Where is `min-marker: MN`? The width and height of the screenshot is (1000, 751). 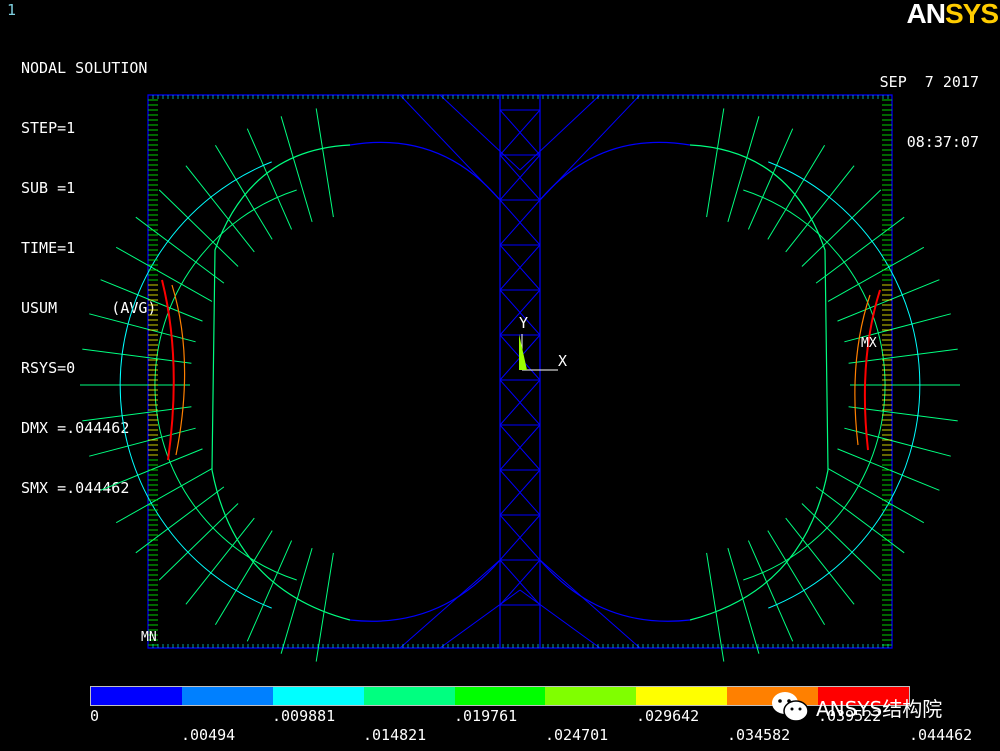 min-marker: MN is located at coordinates (149, 637).